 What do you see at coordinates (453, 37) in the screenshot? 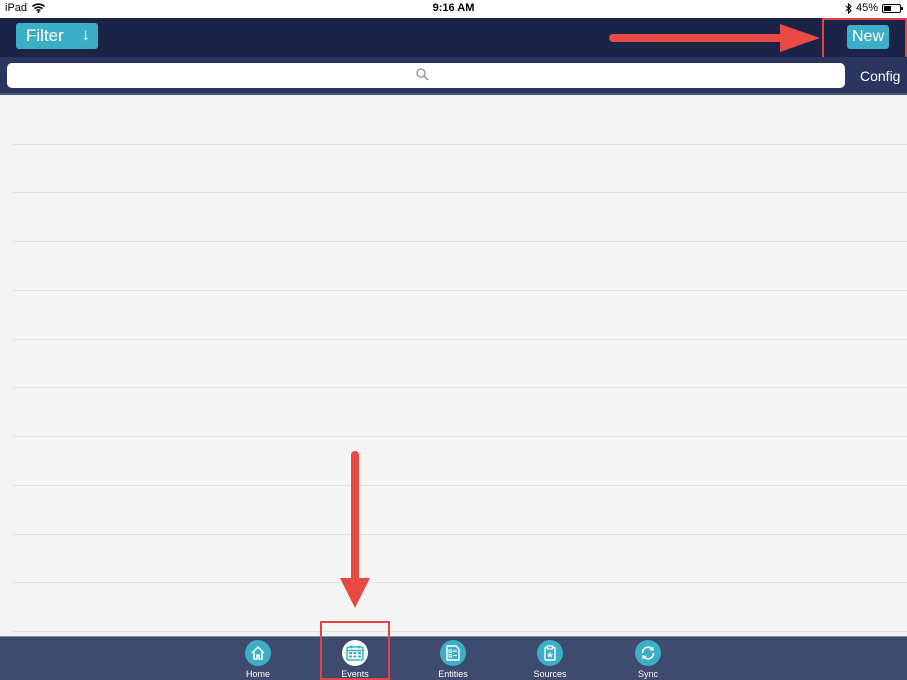
I see `nav-bar: Filter ↓ New` at bounding box center [453, 37].